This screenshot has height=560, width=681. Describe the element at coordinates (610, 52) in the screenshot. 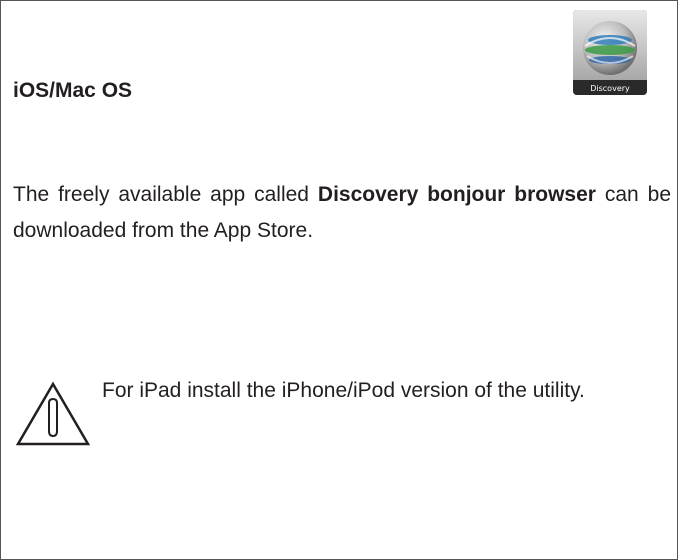

I see `discovery-app-icon: Discovery` at that location.